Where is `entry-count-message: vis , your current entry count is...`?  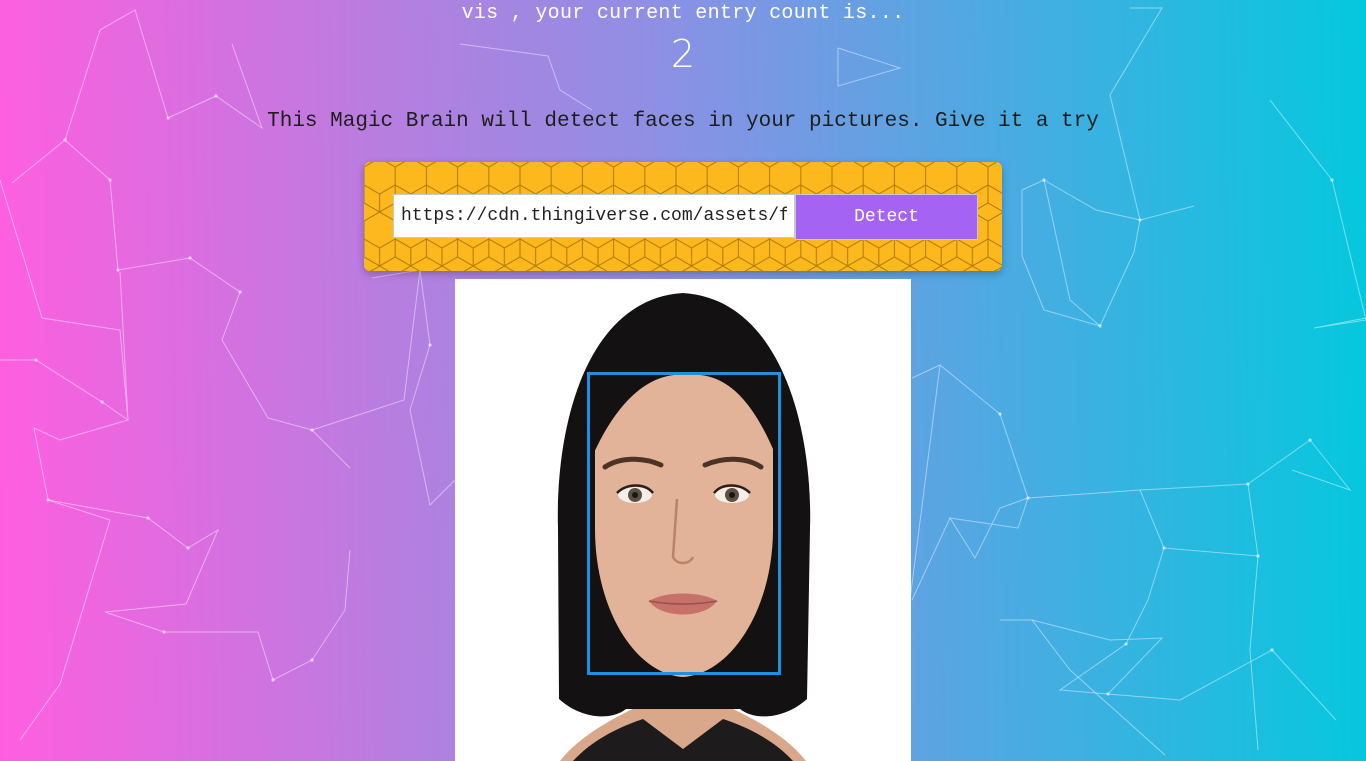 entry-count-message: vis , your current entry count is... is located at coordinates (683, 13).